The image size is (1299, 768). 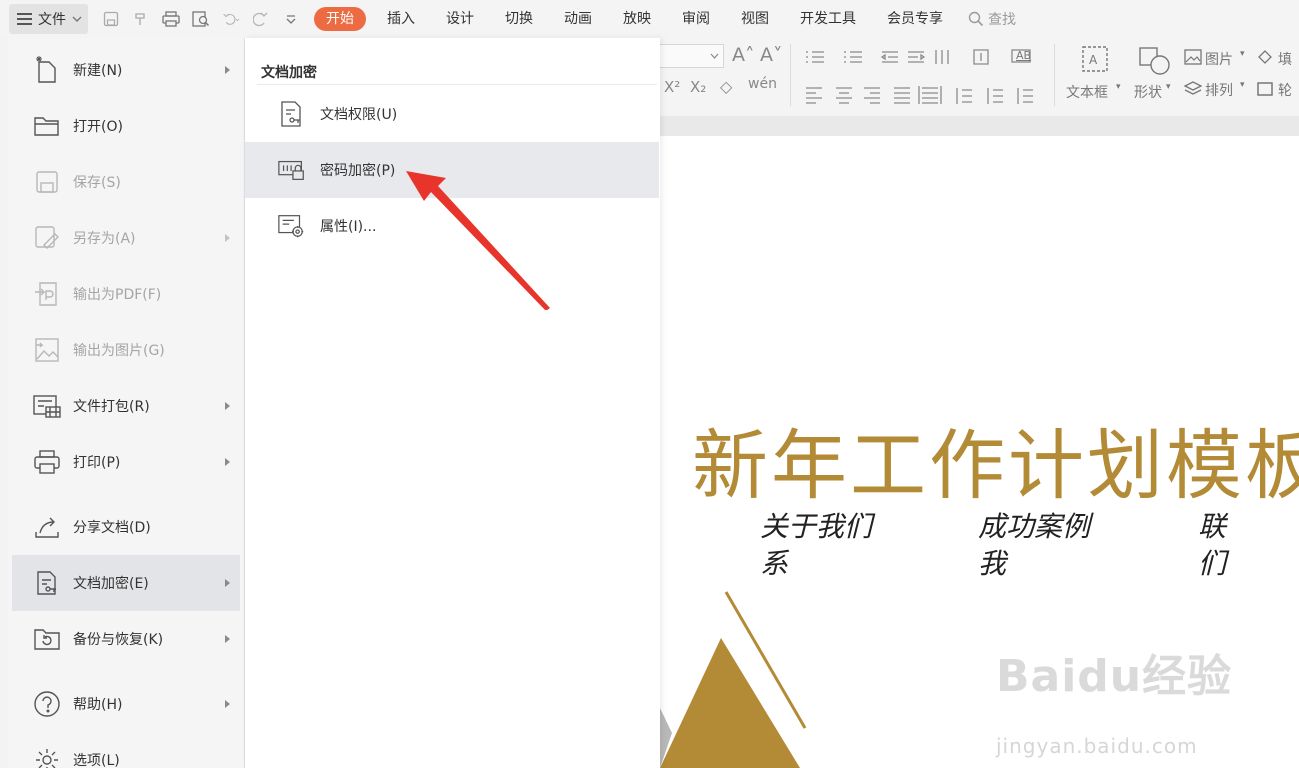 What do you see at coordinates (460, 19) in the screenshot?
I see `tab-design: 设计` at bounding box center [460, 19].